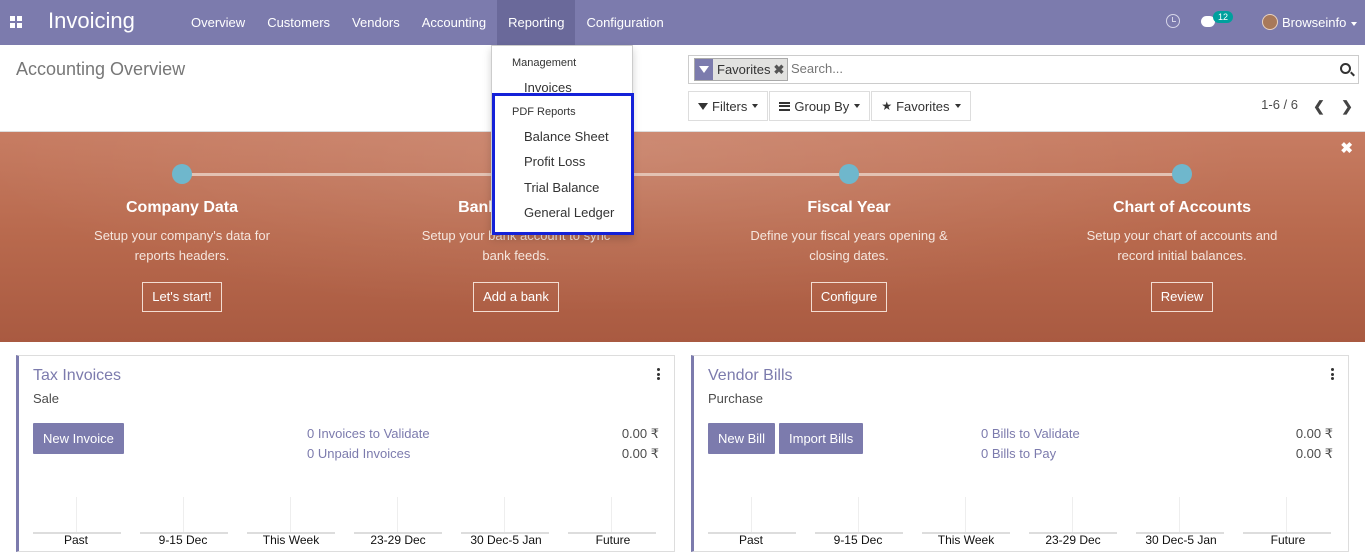 The image size is (1365, 556). I want to click on app-brand: Invoicing, so click(91, 20).